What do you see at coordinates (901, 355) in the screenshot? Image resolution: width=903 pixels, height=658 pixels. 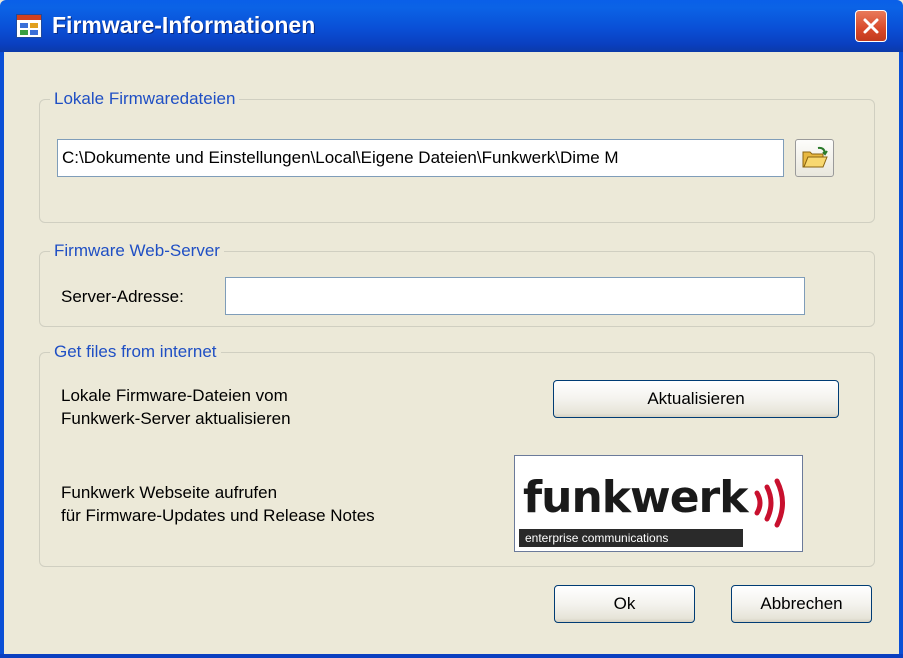 I see `window-border-right` at bounding box center [901, 355].